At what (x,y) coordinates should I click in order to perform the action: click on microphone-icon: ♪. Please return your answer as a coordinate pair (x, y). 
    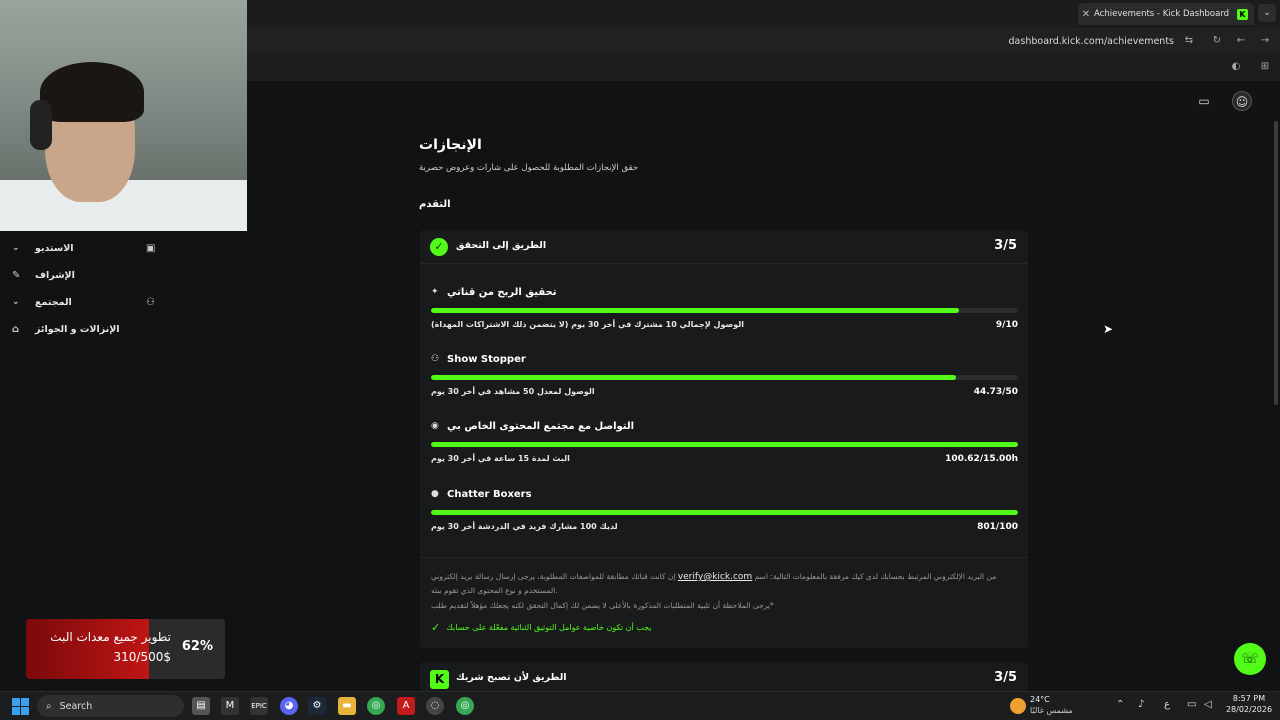
    Looking at the image, I should click on (1141, 704).